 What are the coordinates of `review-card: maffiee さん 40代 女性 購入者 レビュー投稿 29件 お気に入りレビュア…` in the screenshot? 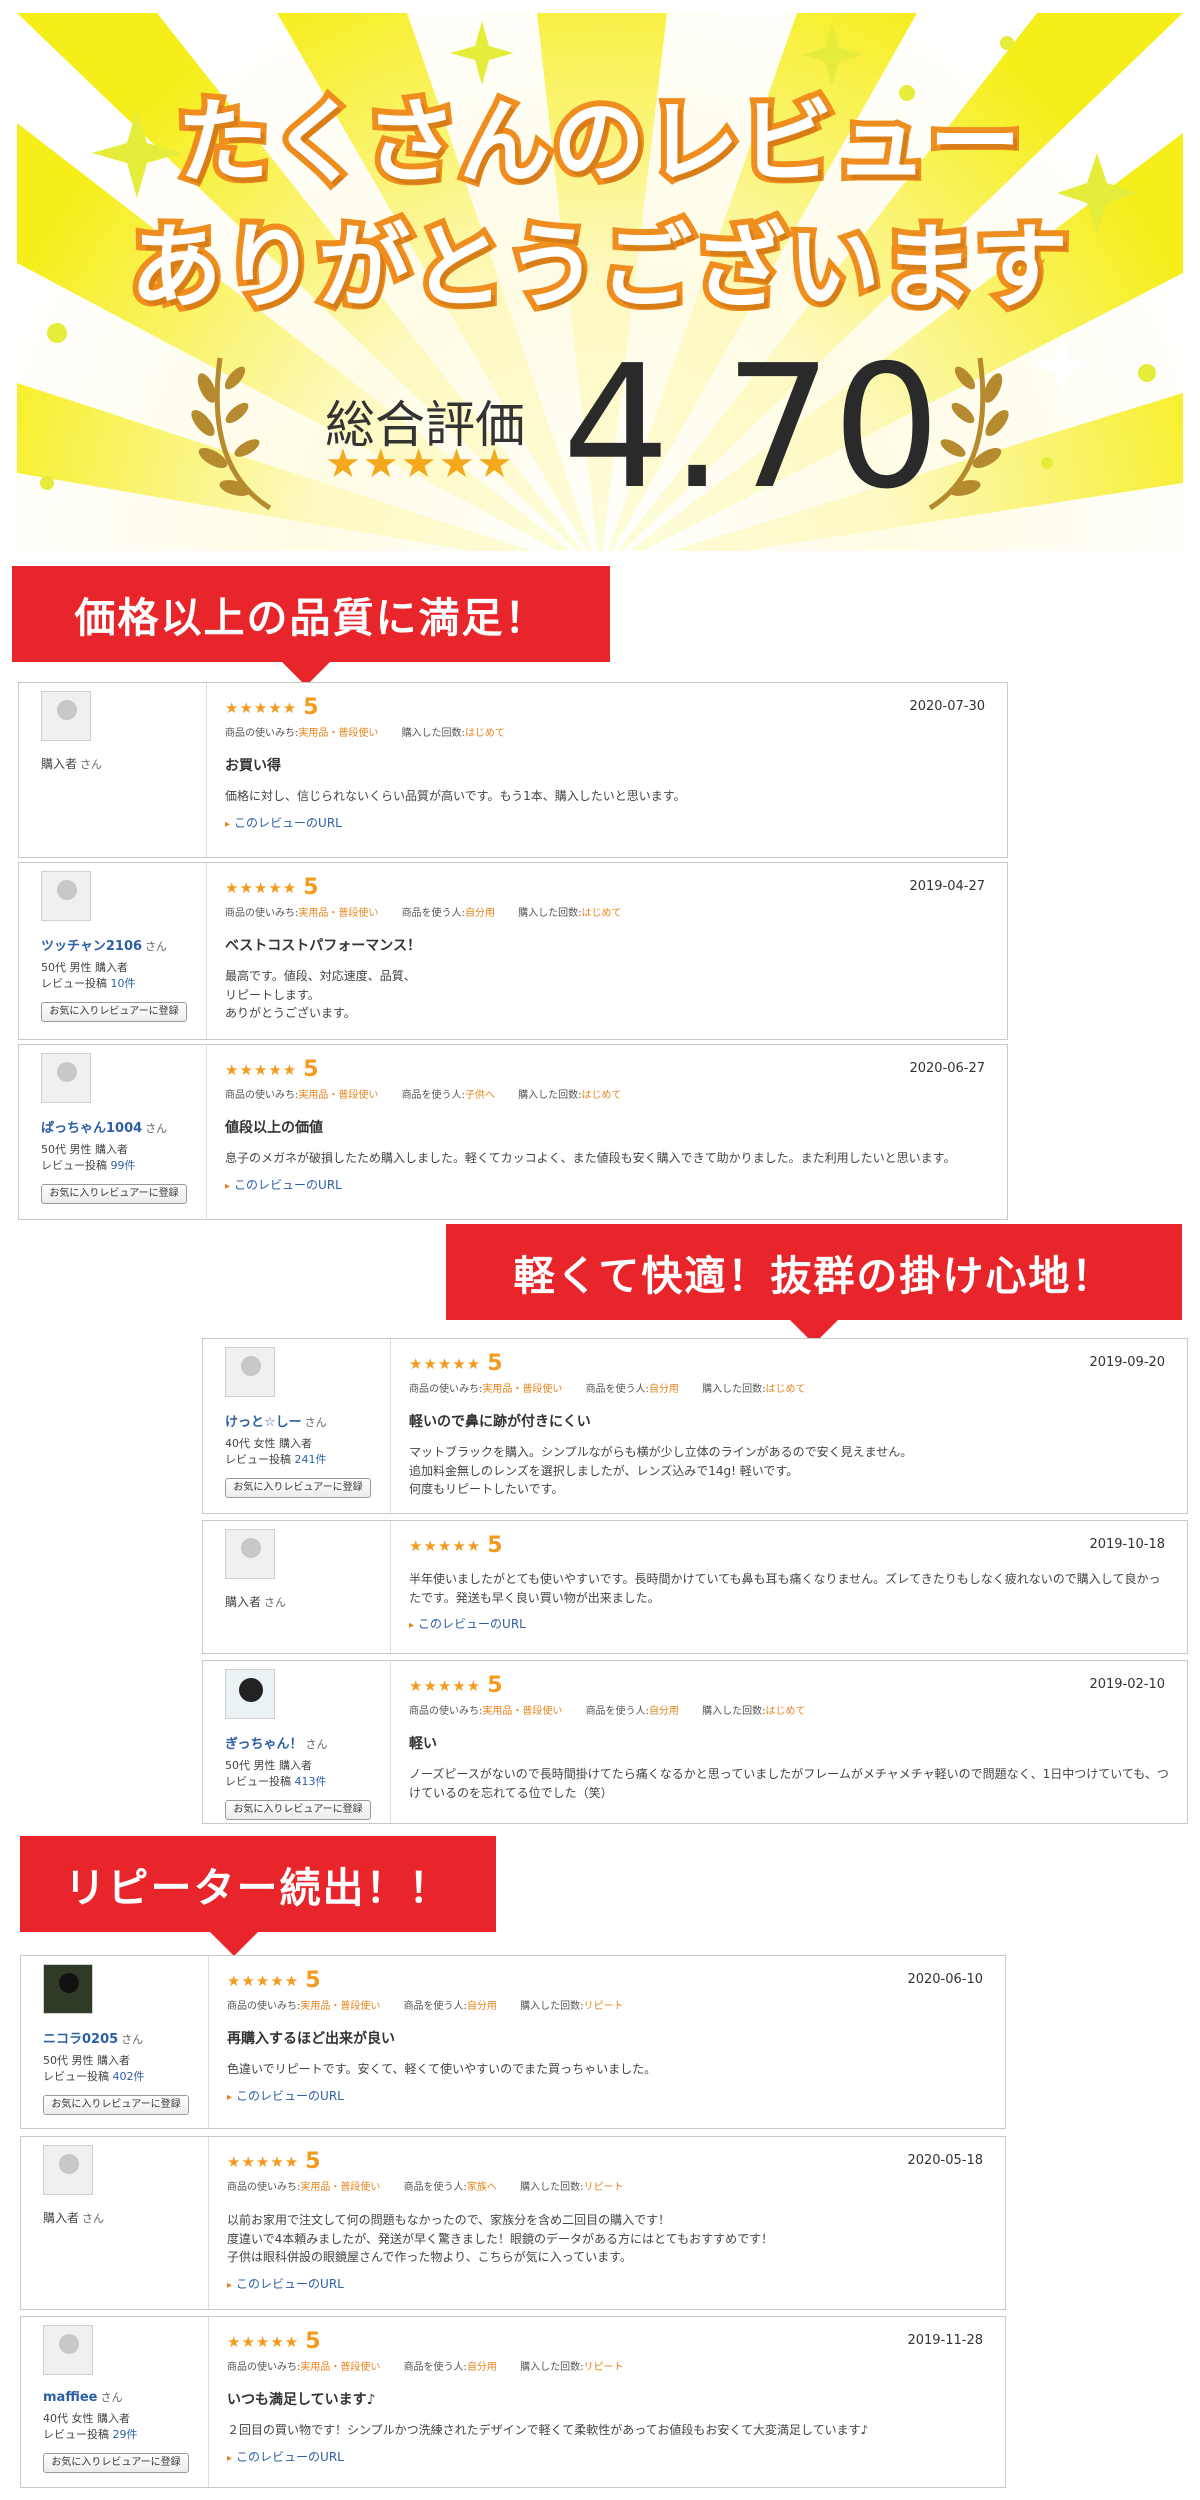 It's located at (513, 2402).